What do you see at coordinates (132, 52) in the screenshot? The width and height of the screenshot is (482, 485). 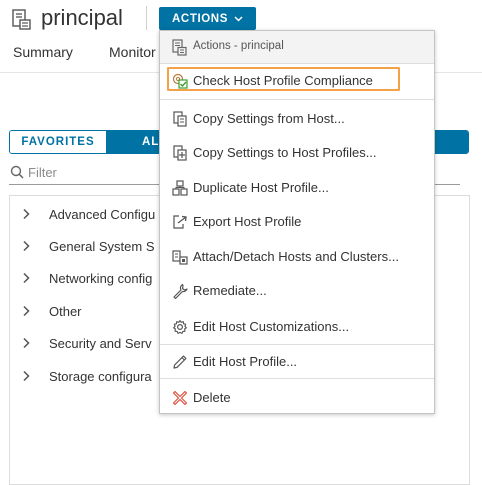 I see `tab-monitor: Monitor` at bounding box center [132, 52].